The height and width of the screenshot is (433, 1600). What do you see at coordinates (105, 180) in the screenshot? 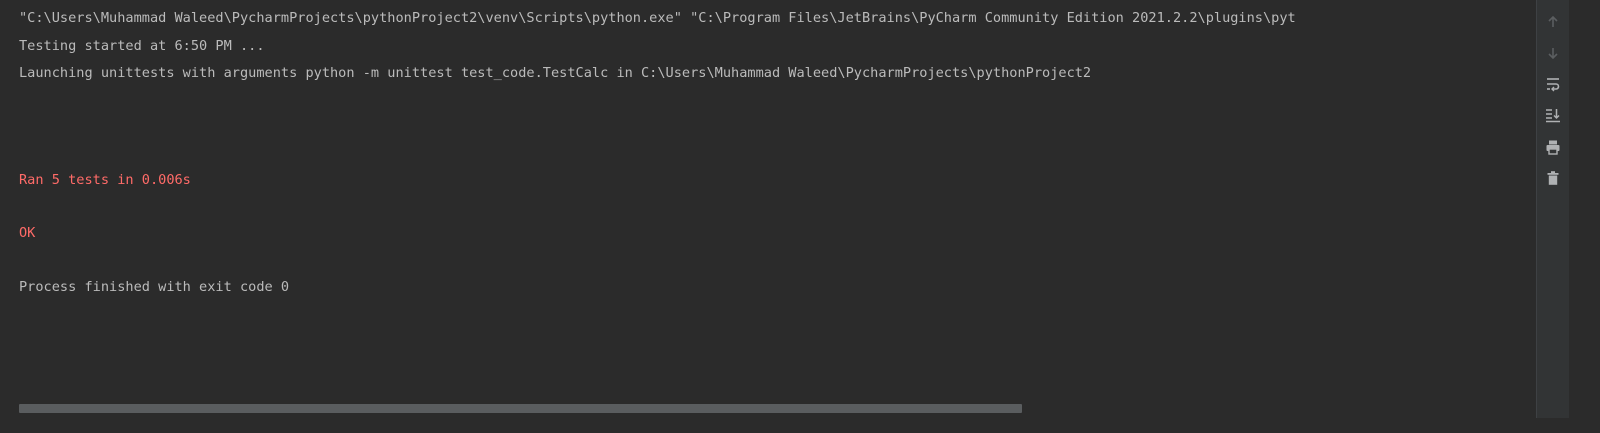
I see `console-line-ran-tests: Ran 5 tests in 0.006s` at bounding box center [105, 180].